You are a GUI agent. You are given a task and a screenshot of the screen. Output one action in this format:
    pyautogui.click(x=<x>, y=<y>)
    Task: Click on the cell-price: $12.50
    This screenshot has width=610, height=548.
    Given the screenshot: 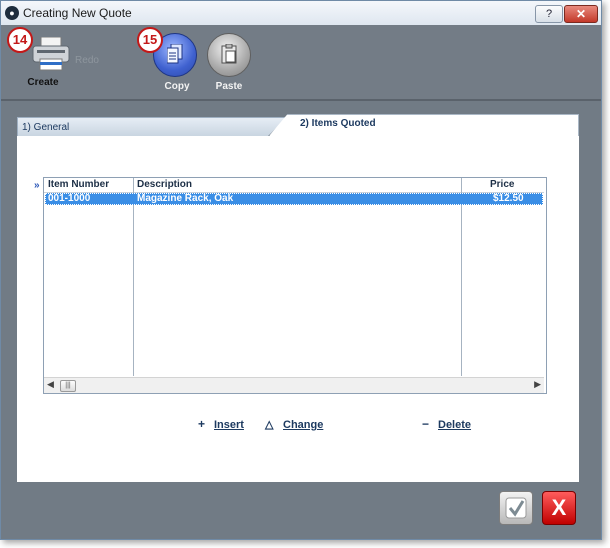 What is the action you would take?
    pyautogui.click(x=508, y=198)
    